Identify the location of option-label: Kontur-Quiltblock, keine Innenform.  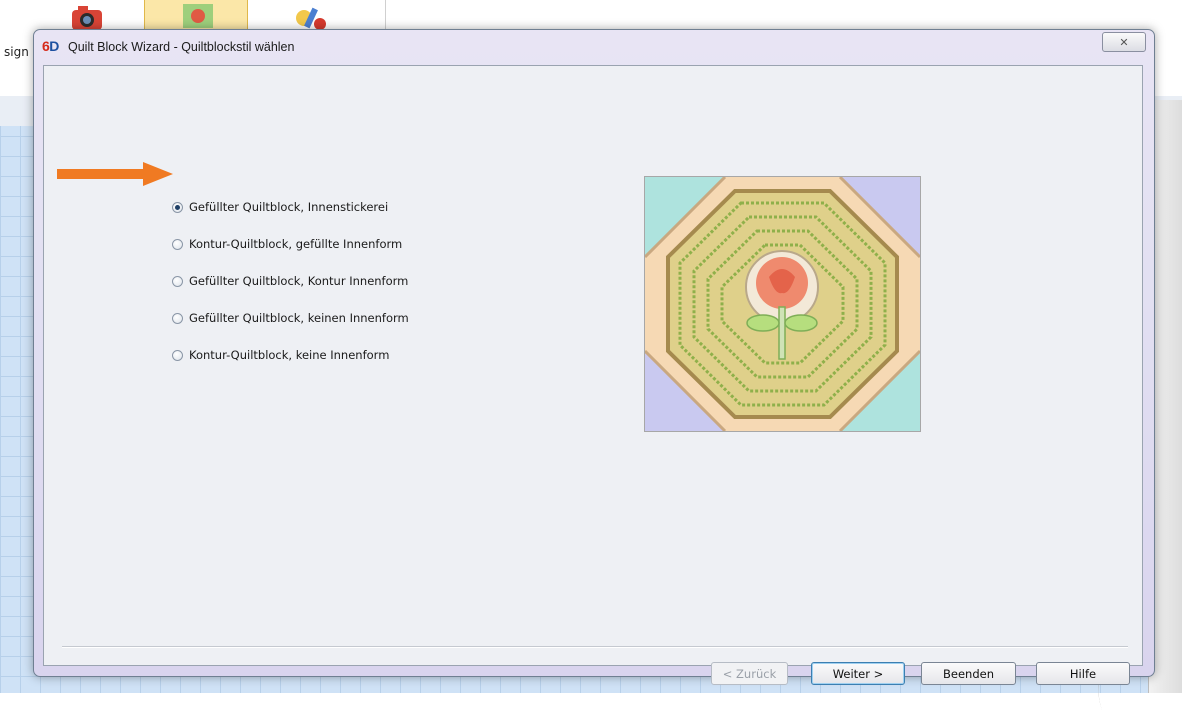
(289, 355).